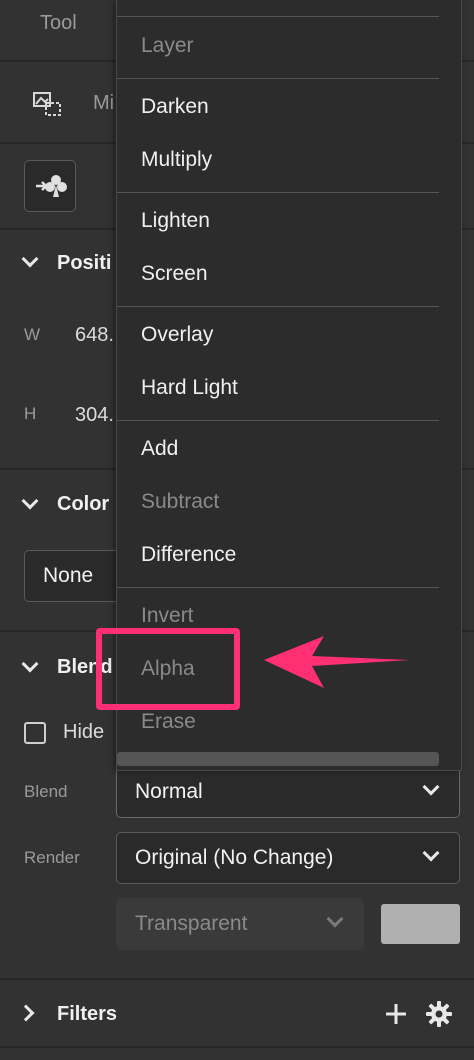 The height and width of the screenshot is (1060, 474). What do you see at coordinates (176, 160) in the screenshot?
I see `menu-item-multiply: Multiply` at bounding box center [176, 160].